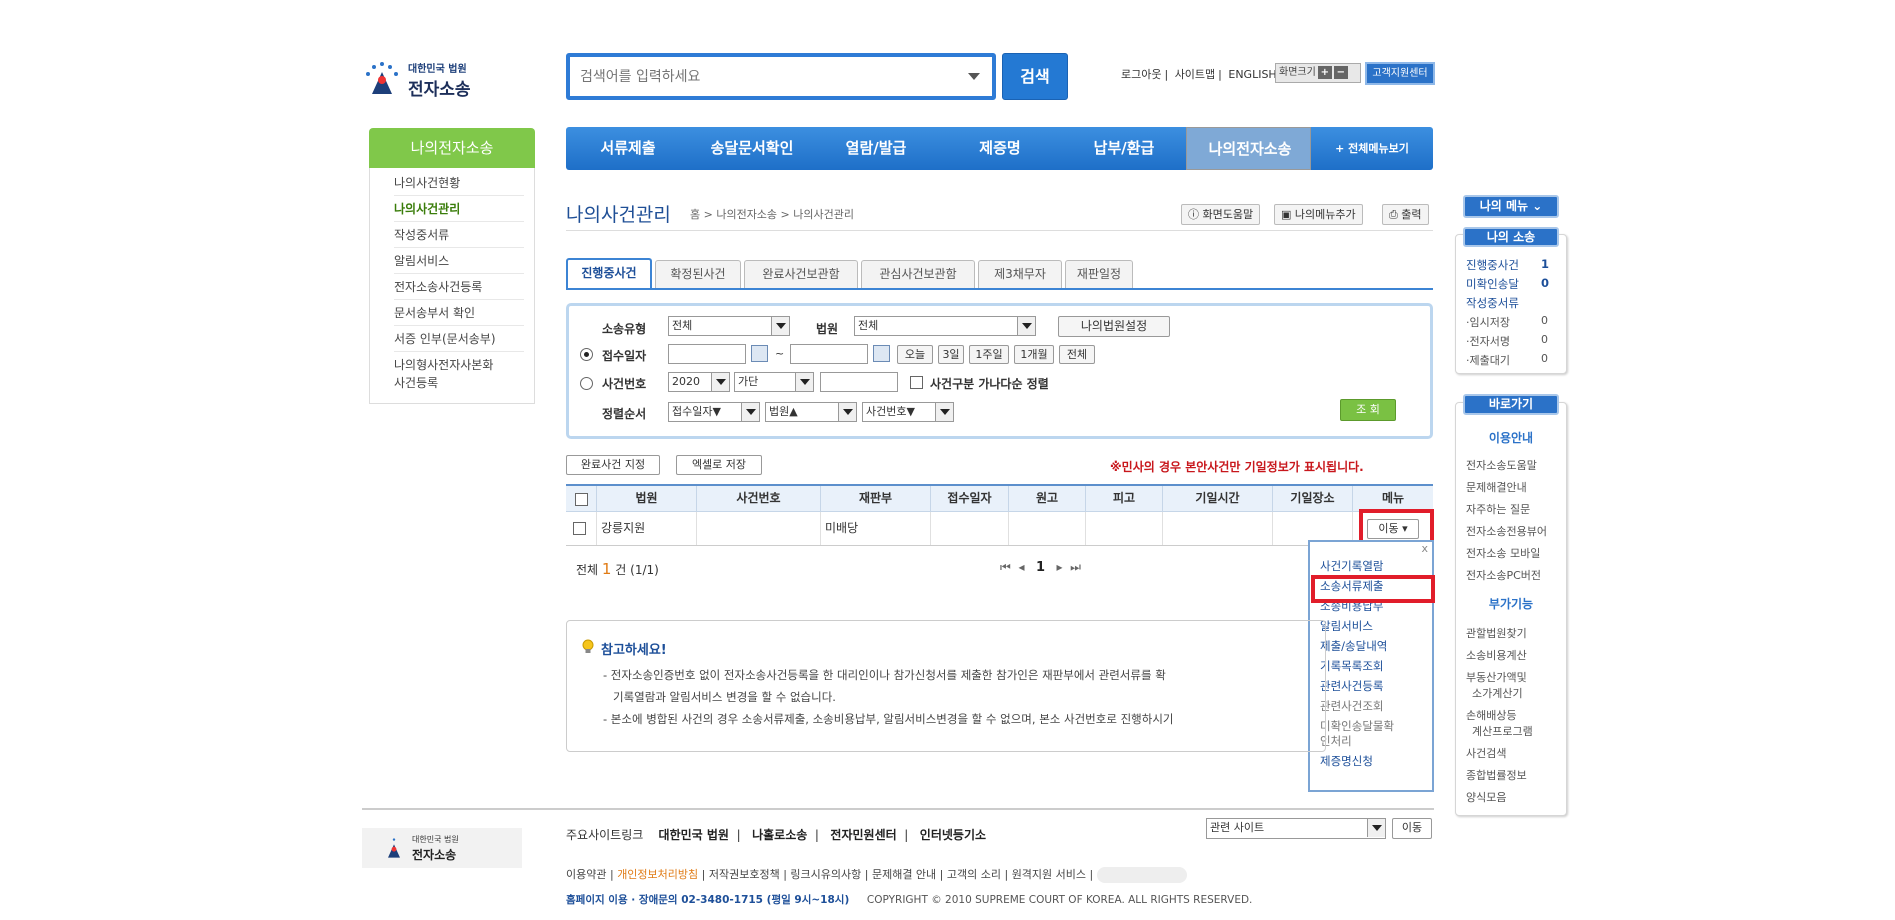  I want to click on draft-item: ·전자서명, so click(1488, 341).